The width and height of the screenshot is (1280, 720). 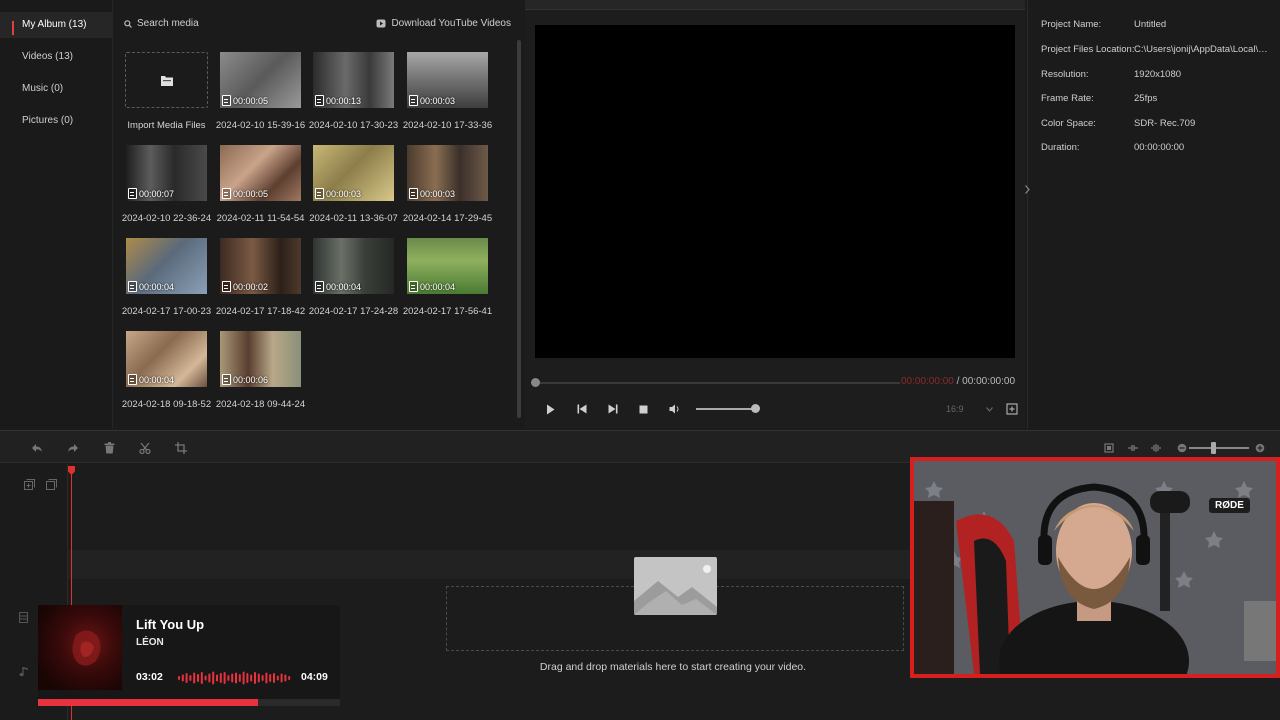 What do you see at coordinates (535, 382) in the screenshot?
I see `preview-progress-knob` at bounding box center [535, 382].